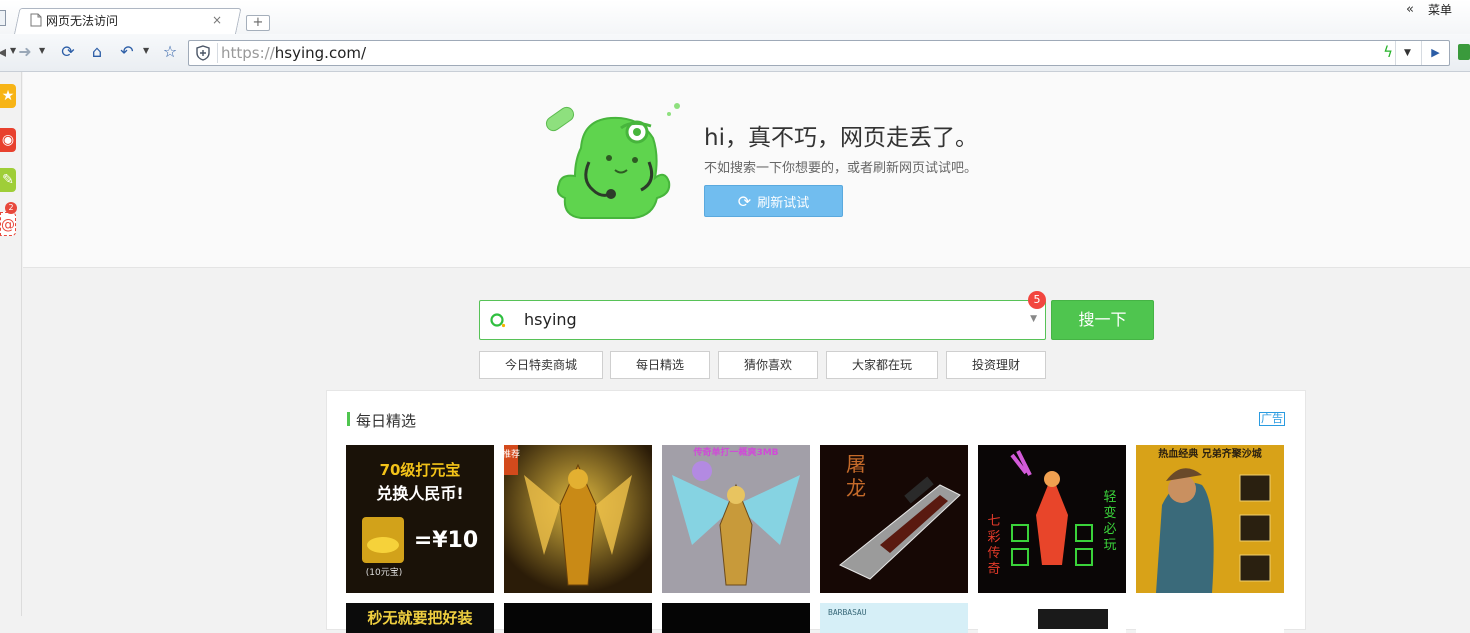 Image resolution: width=1470 pixels, height=633 pixels. I want to click on ad-tile-2-art: 推荐, so click(578, 519).